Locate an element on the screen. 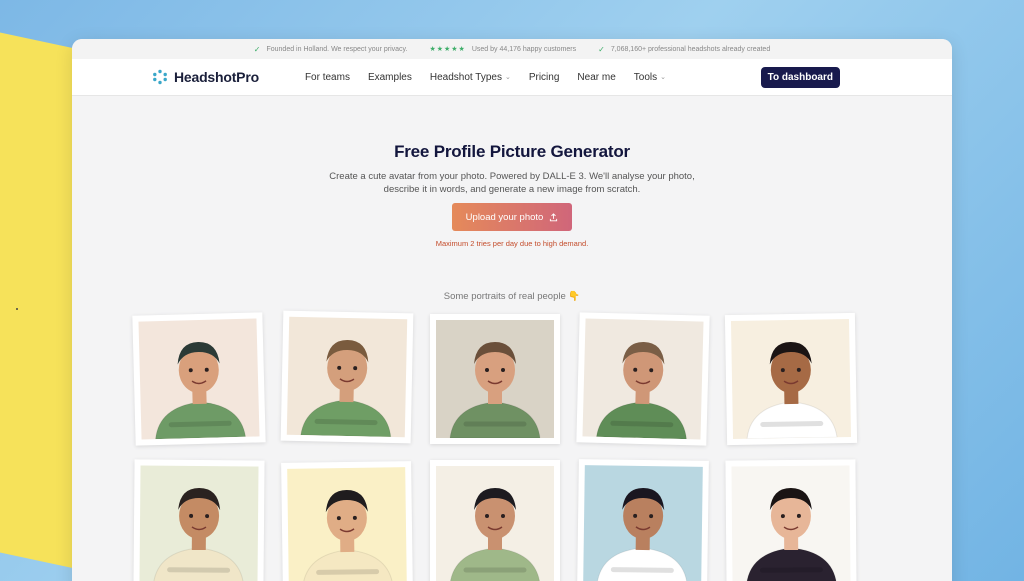  nav-near-me: Near me is located at coordinates (596, 77).